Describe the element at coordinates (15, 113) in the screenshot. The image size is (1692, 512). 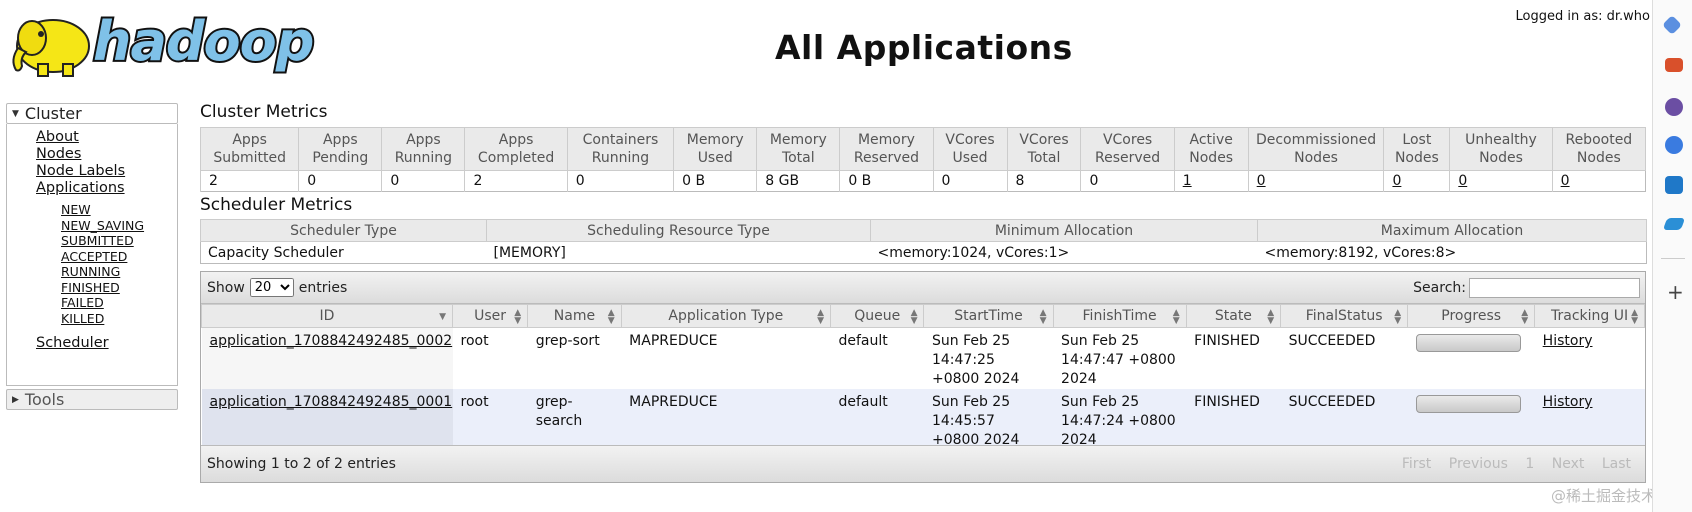
I see `chevron-down-icon: ▼` at that location.